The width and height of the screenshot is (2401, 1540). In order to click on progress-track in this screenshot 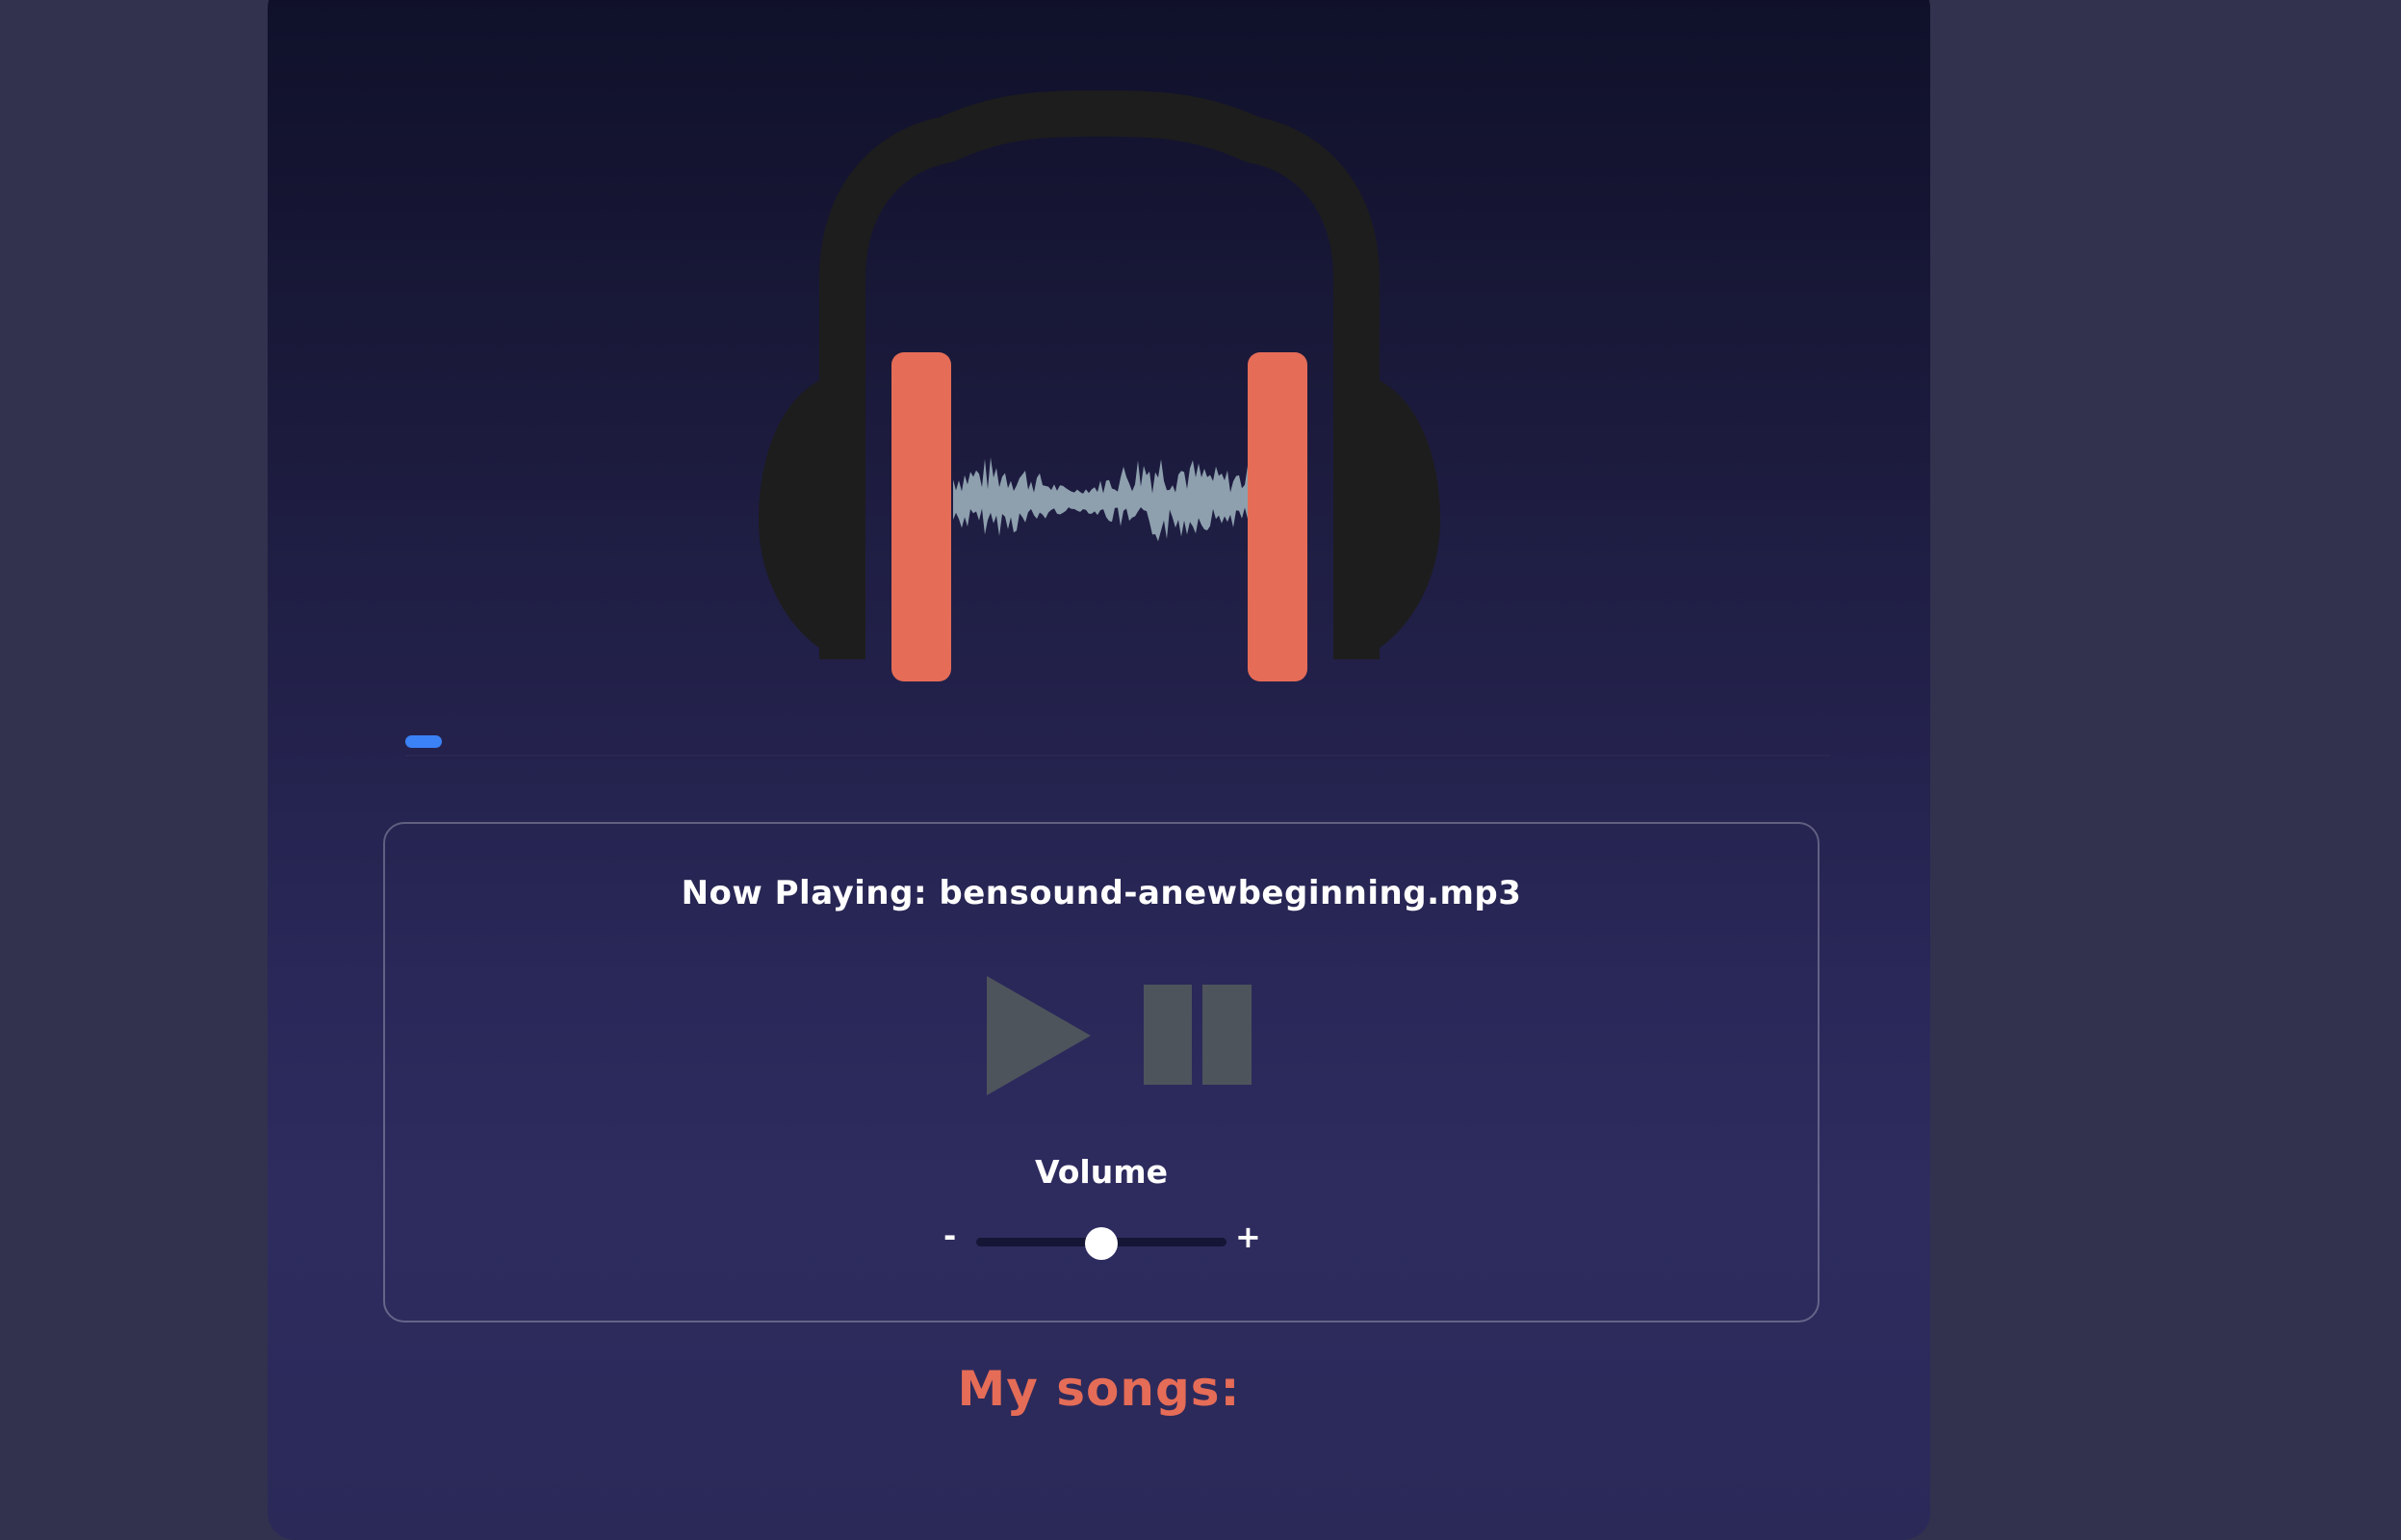, I will do `click(1117, 756)`.